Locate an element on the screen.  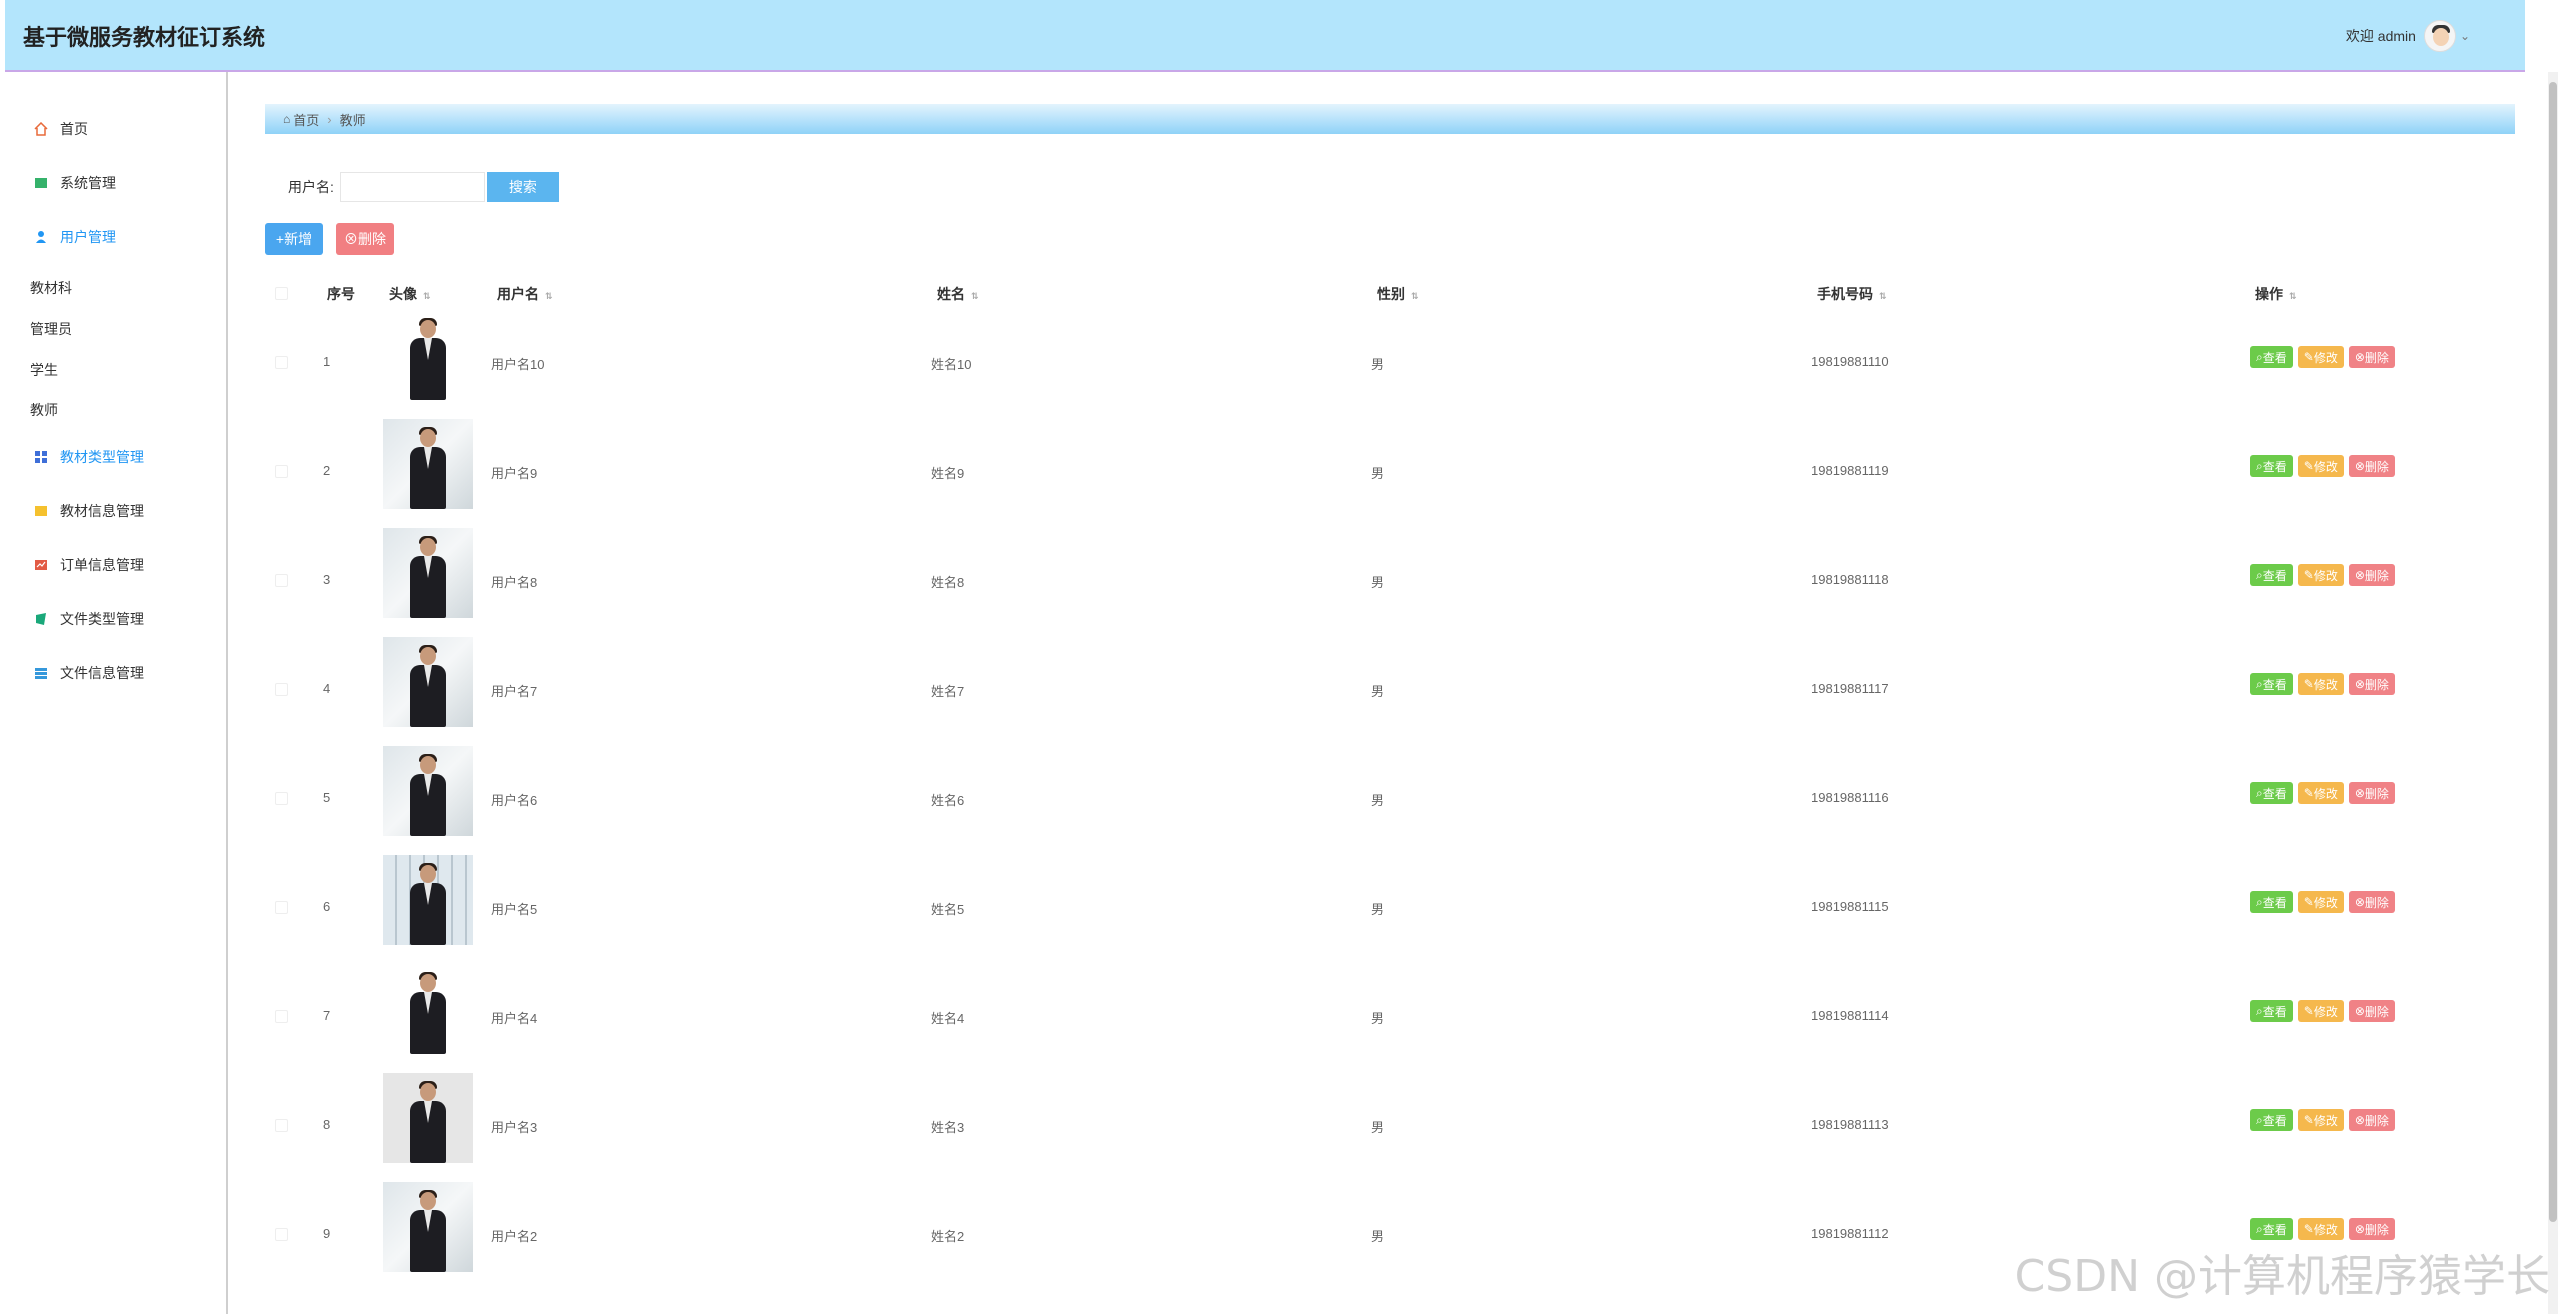
search-button: 搜索 is located at coordinates (522, 187).